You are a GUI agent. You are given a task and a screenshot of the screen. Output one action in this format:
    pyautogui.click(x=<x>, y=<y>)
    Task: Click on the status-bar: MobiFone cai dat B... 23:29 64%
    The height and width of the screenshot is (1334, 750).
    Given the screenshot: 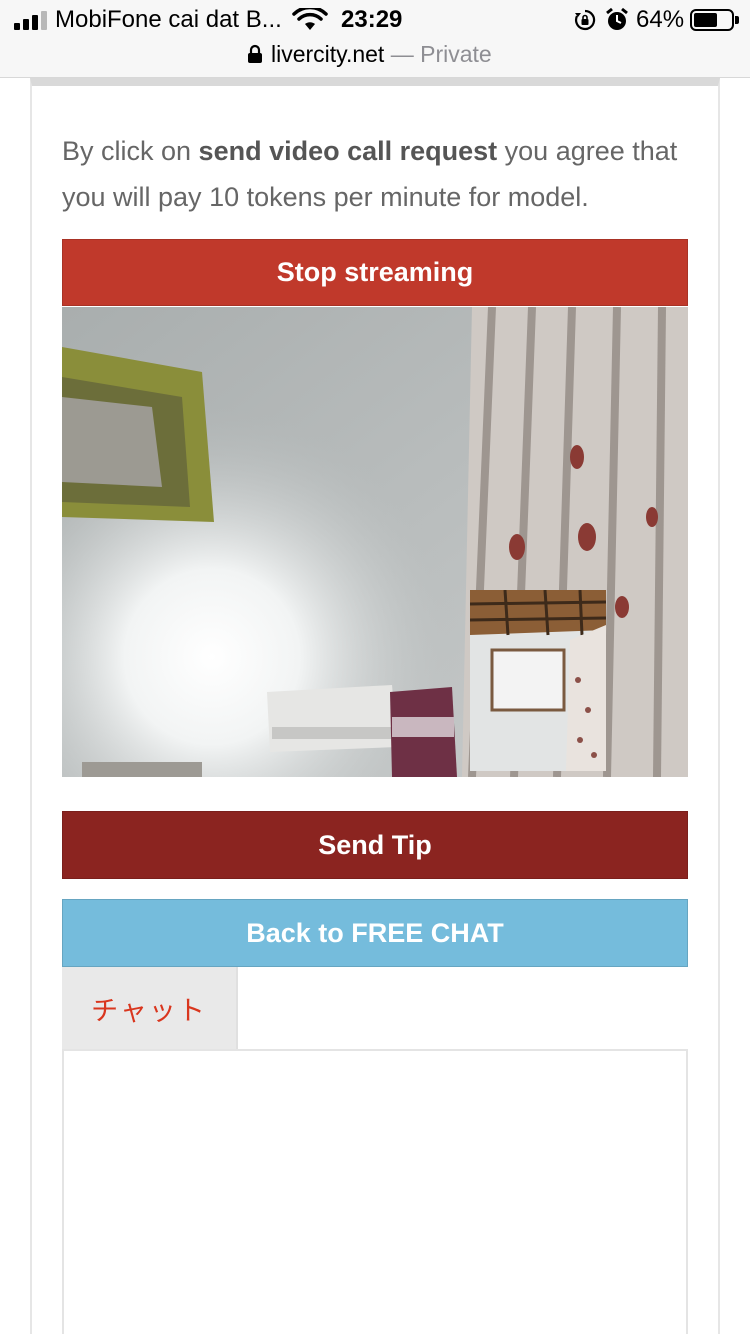 What is the action you would take?
    pyautogui.click(x=375, y=20)
    